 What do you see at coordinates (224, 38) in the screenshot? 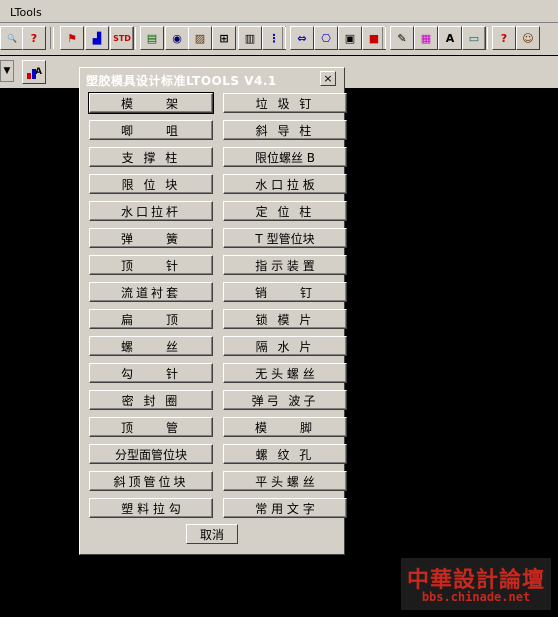
I see `tool-f-icon: ⊞` at bounding box center [224, 38].